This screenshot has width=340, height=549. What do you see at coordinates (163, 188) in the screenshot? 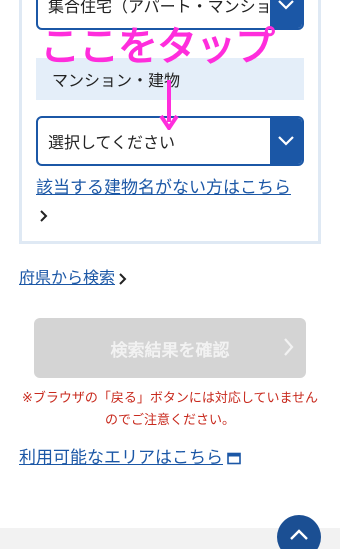
I see `building-missing-link-label: 該当する建物名がない方はこちら` at bounding box center [163, 188].